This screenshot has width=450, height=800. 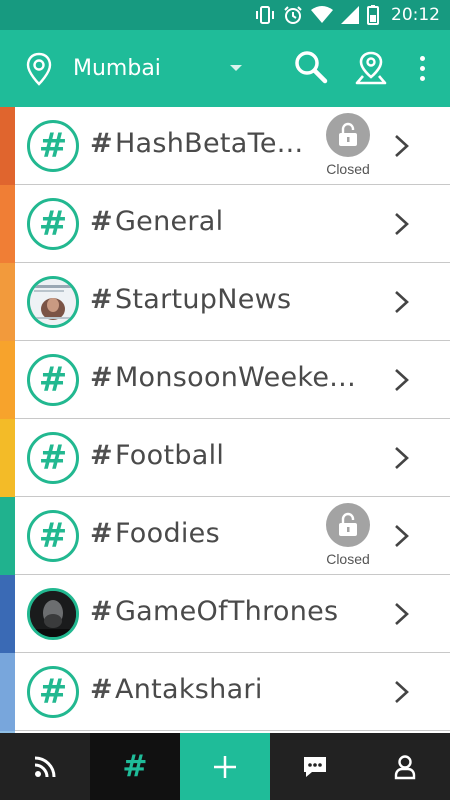 What do you see at coordinates (225, 536) in the screenshot?
I see `channel-row-foodies: # #Foodies Closed` at bounding box center [225, 536].